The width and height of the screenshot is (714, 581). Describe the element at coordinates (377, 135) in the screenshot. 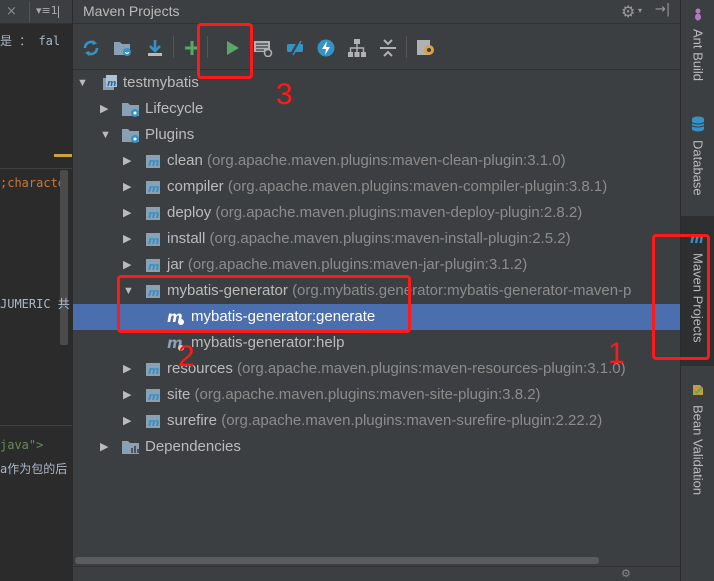

I see `tree-node-plugins: ▼ Plugins` at that location.